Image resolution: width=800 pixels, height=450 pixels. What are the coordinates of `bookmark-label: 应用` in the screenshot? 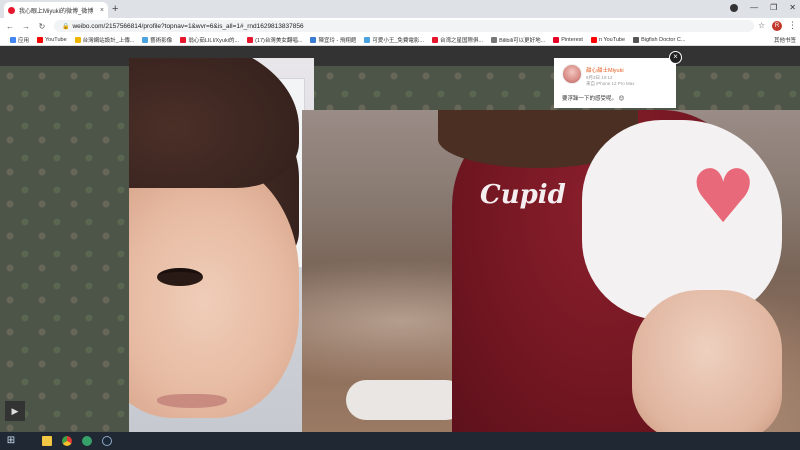 It's located at (24, 40).